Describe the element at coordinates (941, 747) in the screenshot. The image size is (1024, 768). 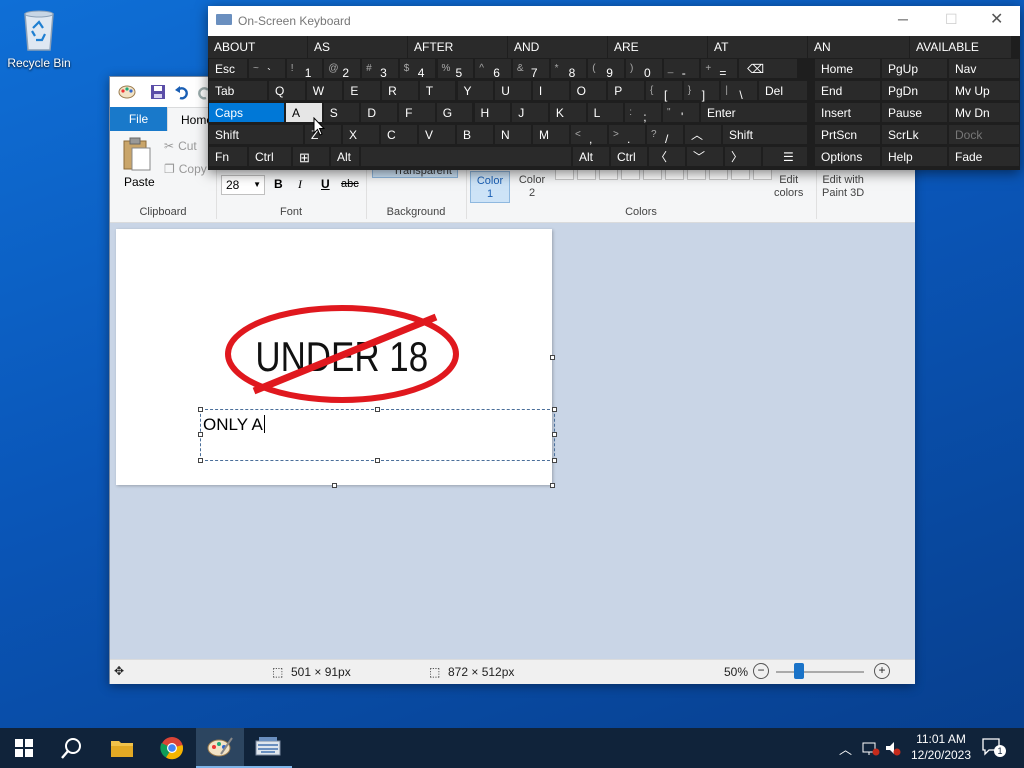
I see `clock: 11:01 AM 12/20/2023` at that location.